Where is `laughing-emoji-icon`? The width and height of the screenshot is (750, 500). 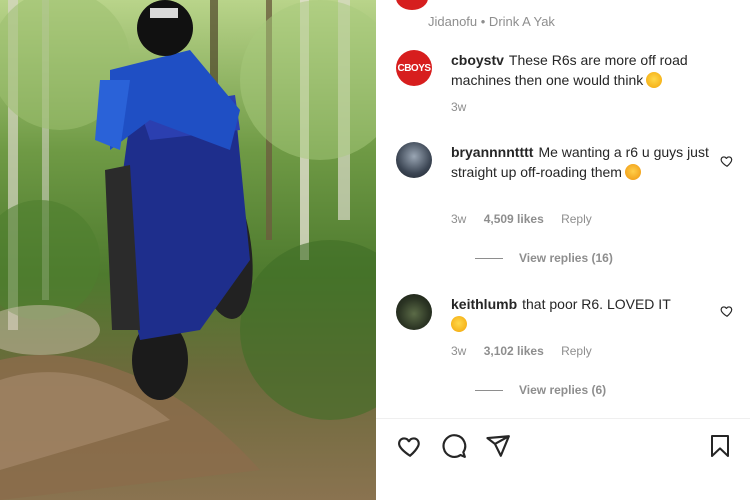 laughing-emoji-icon is located at coordinates (654, 80).